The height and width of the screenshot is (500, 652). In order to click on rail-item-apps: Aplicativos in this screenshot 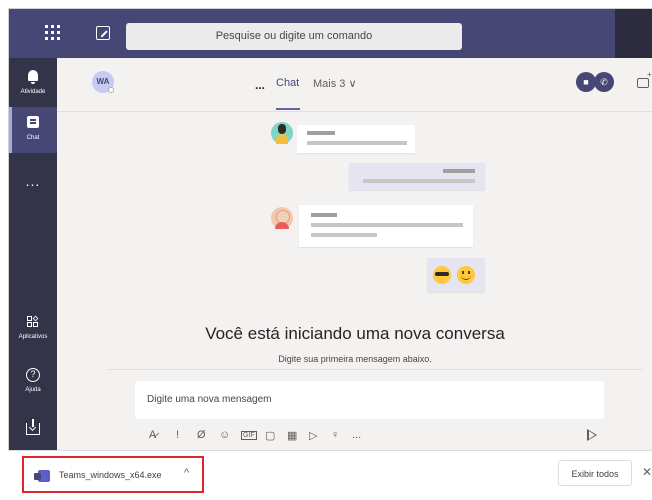, I will do `click(33, 329)`.